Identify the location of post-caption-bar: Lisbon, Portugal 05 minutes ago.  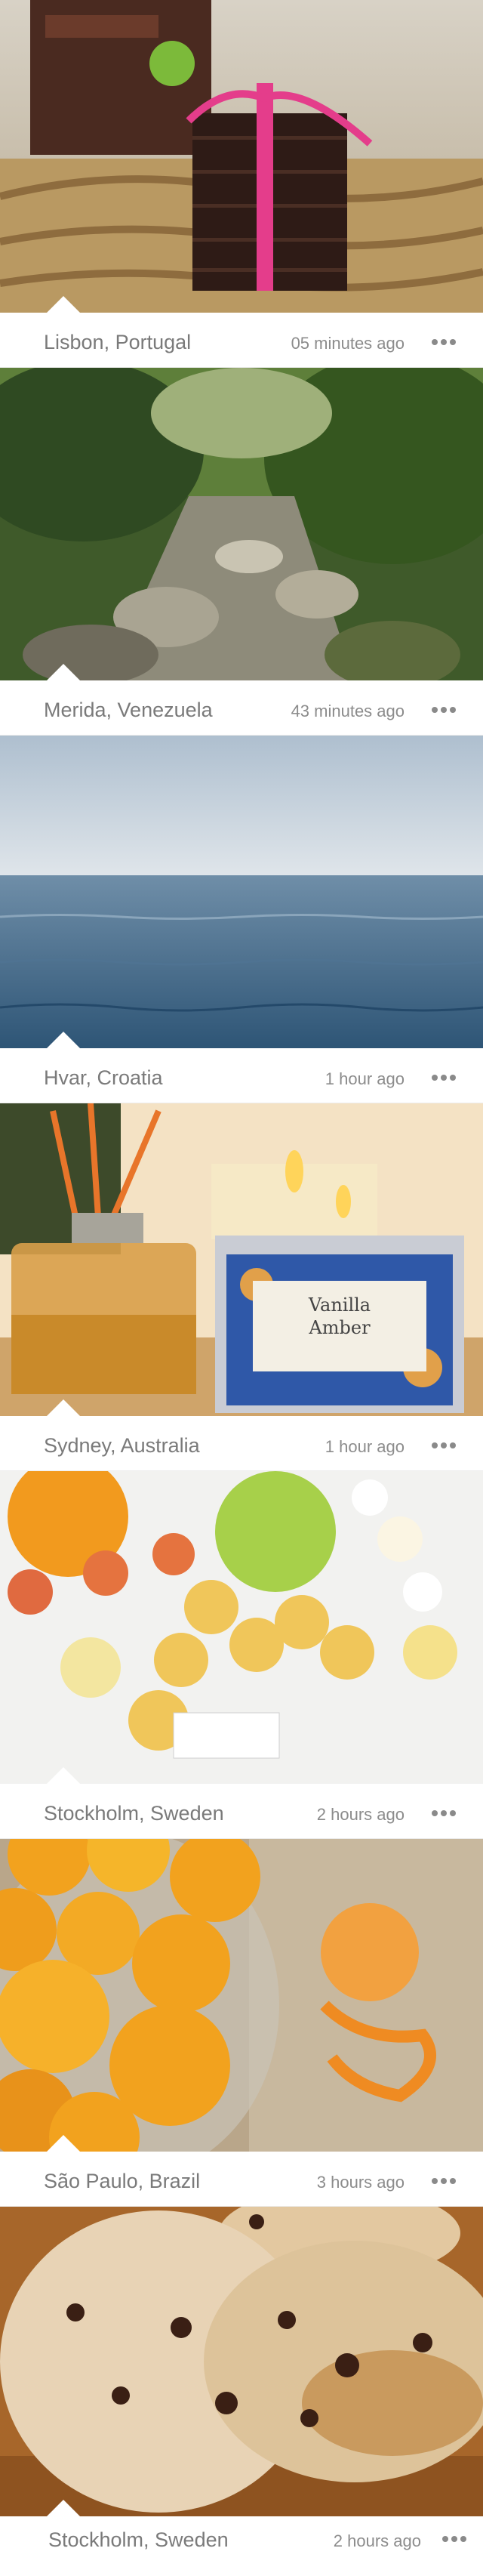
(241, 340).